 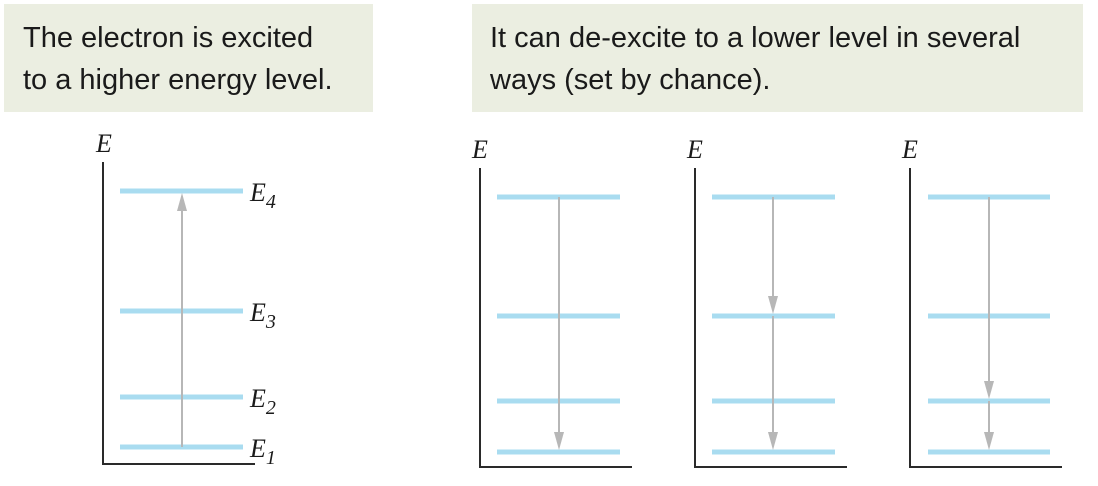 What do you see at coordinates (262, 401) in the screenshot?
I see `level-label-e2: E2` at bounding box center [262, 401].